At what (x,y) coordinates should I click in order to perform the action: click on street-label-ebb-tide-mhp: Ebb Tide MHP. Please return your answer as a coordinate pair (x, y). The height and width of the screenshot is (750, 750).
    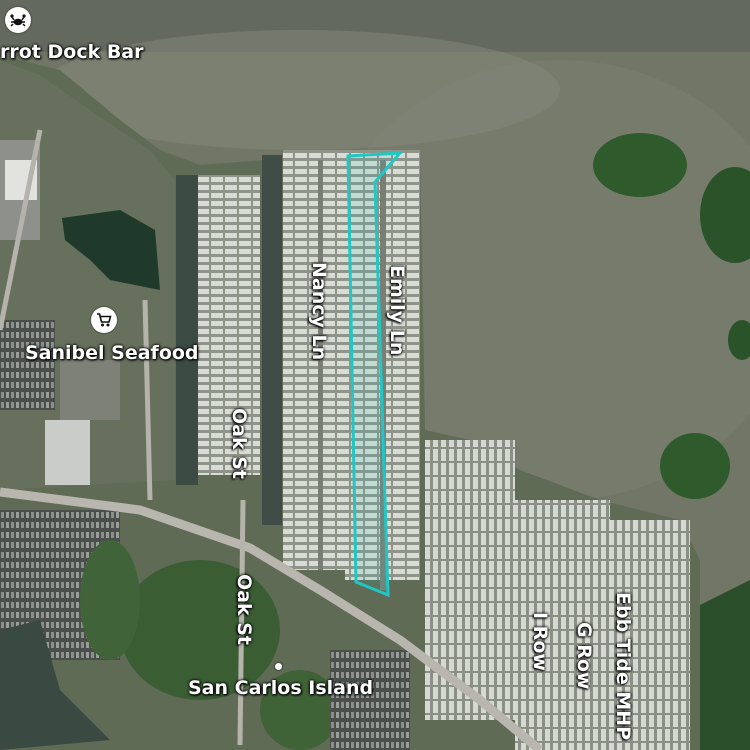
    Looking at the image, I should click on (623, 666).